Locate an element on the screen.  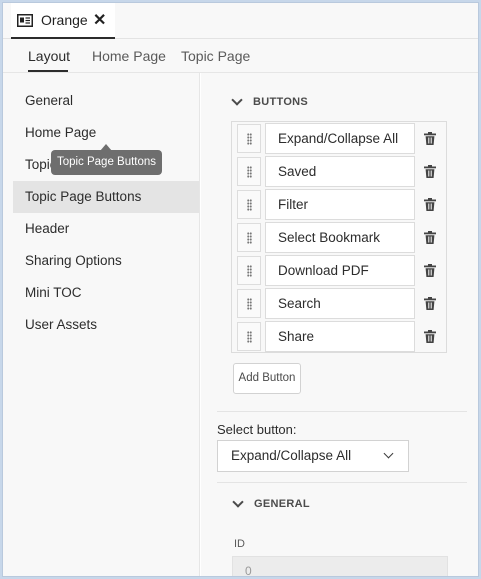
tab-home-page: Home Page is located at coordinates (129, 56).